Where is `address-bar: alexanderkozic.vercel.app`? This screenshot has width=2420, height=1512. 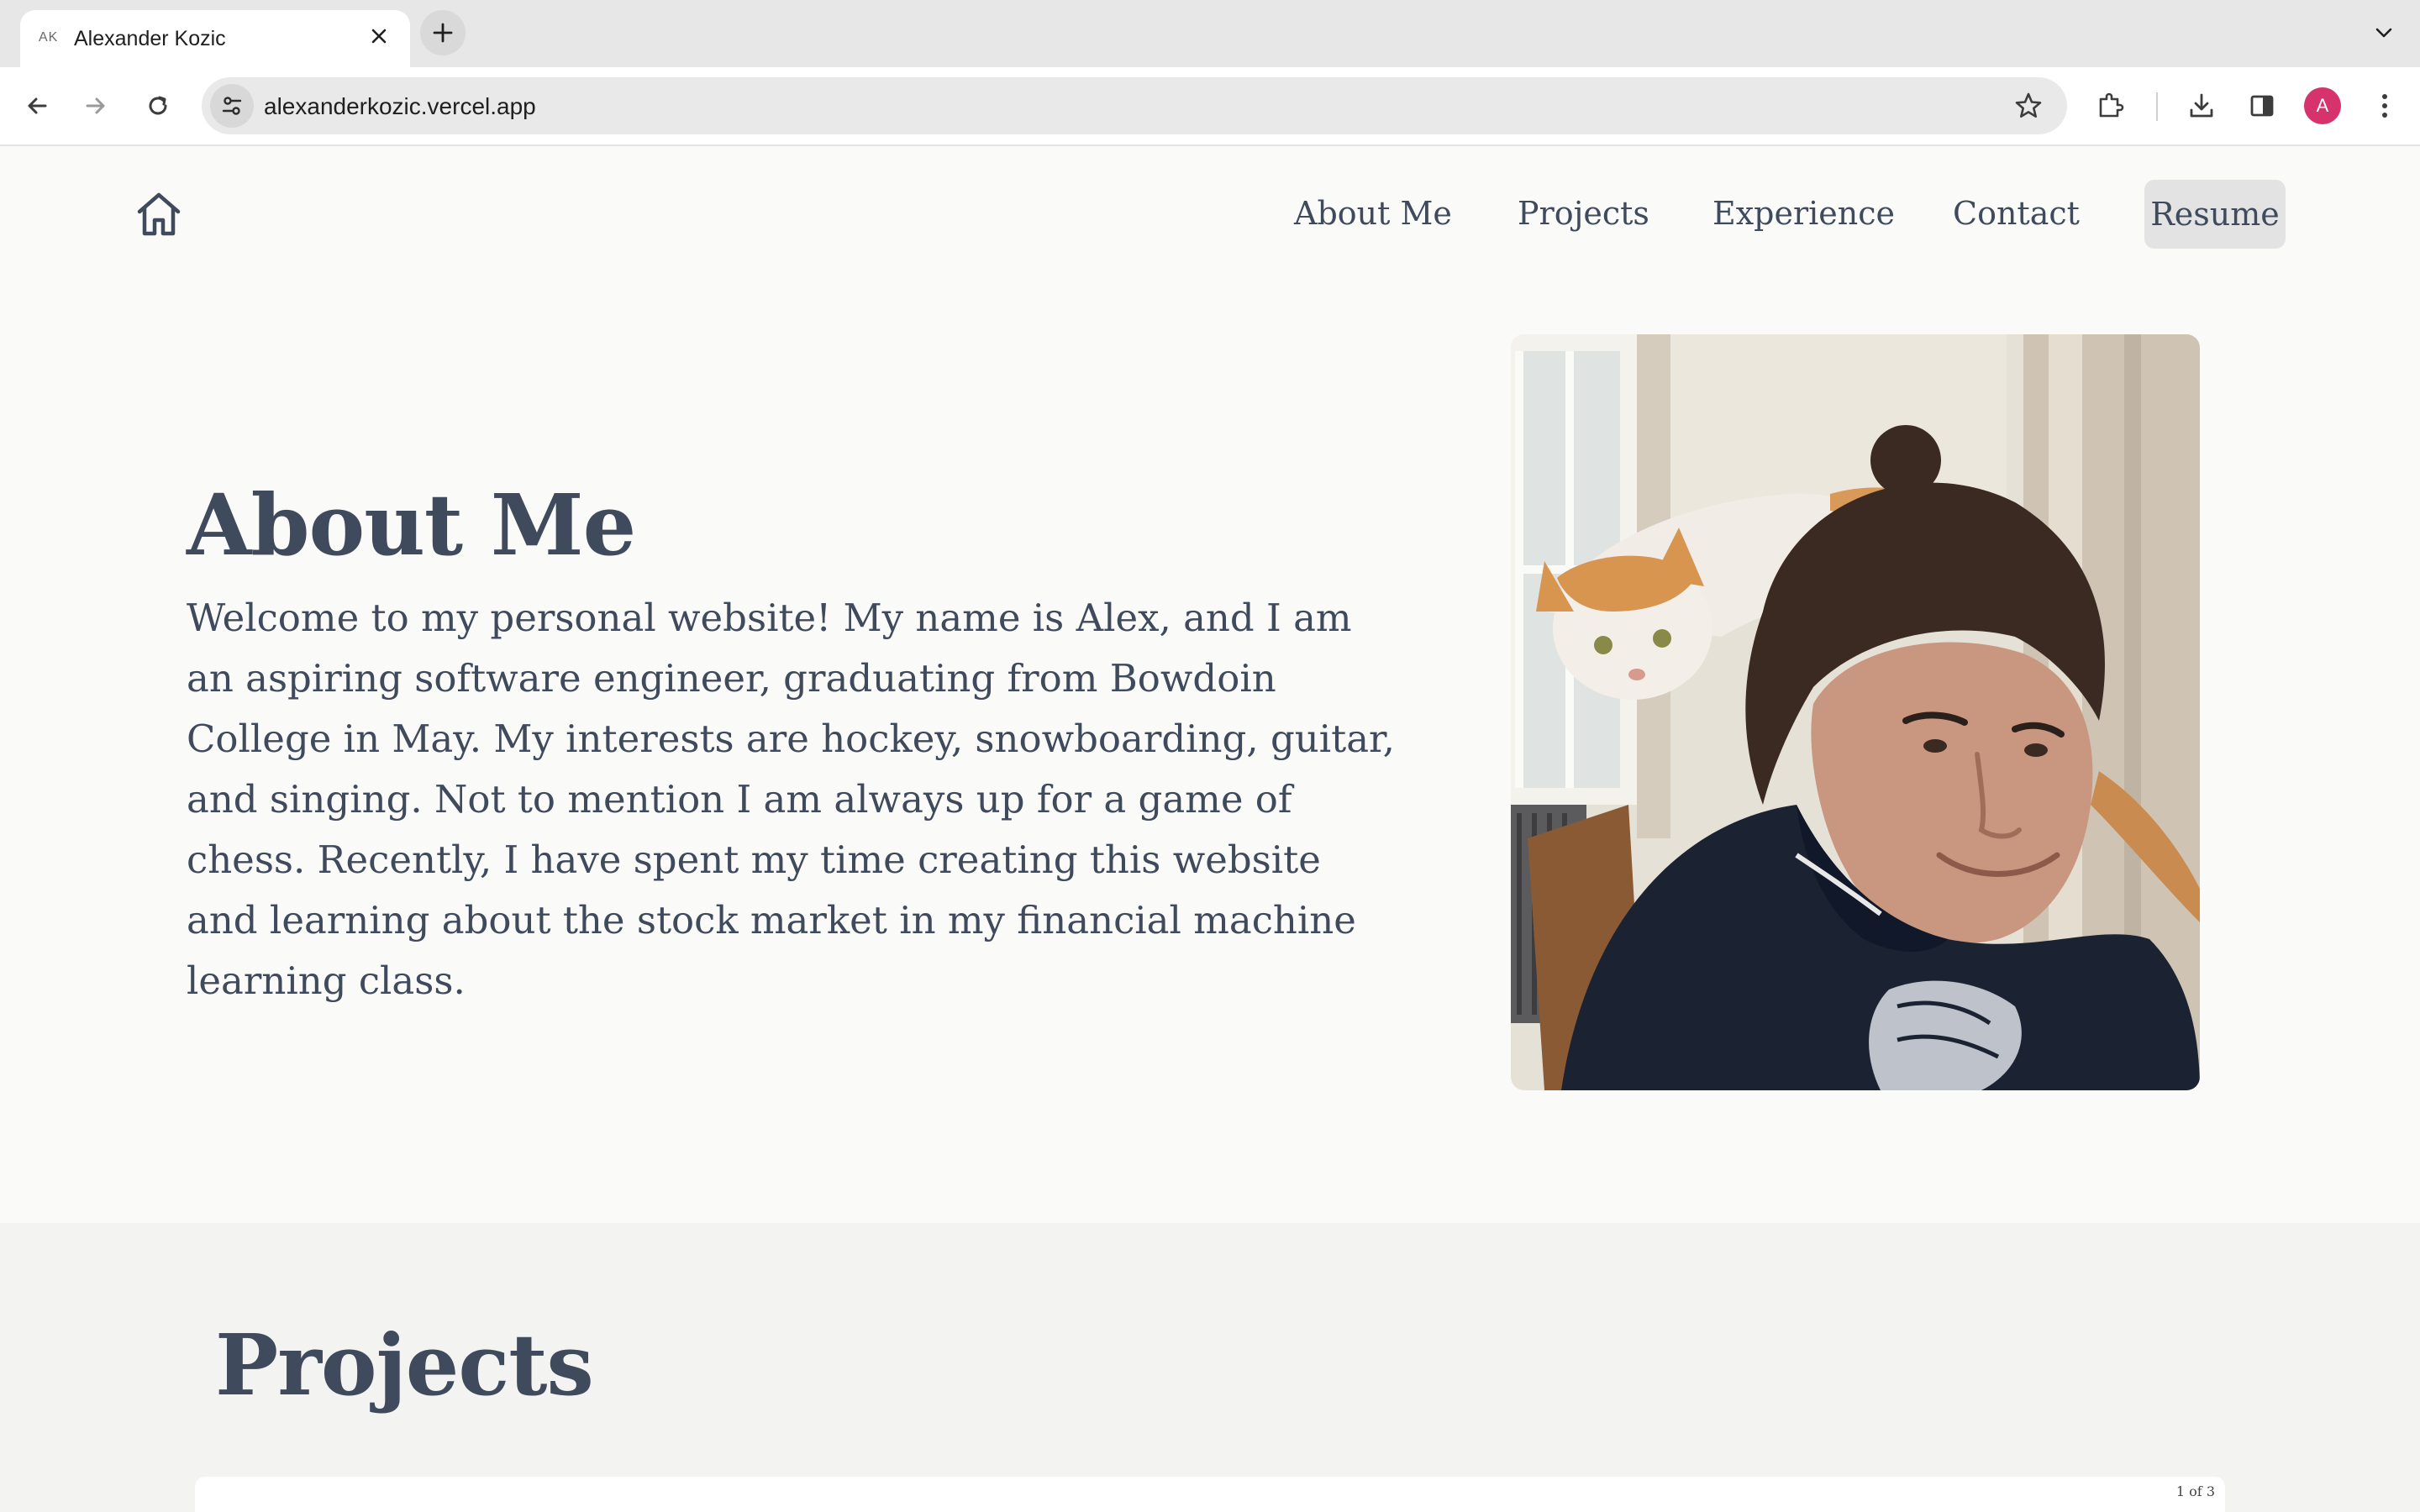 address-bar: alexanderkozic.vercel.app is located at coordinates (1134, 105).